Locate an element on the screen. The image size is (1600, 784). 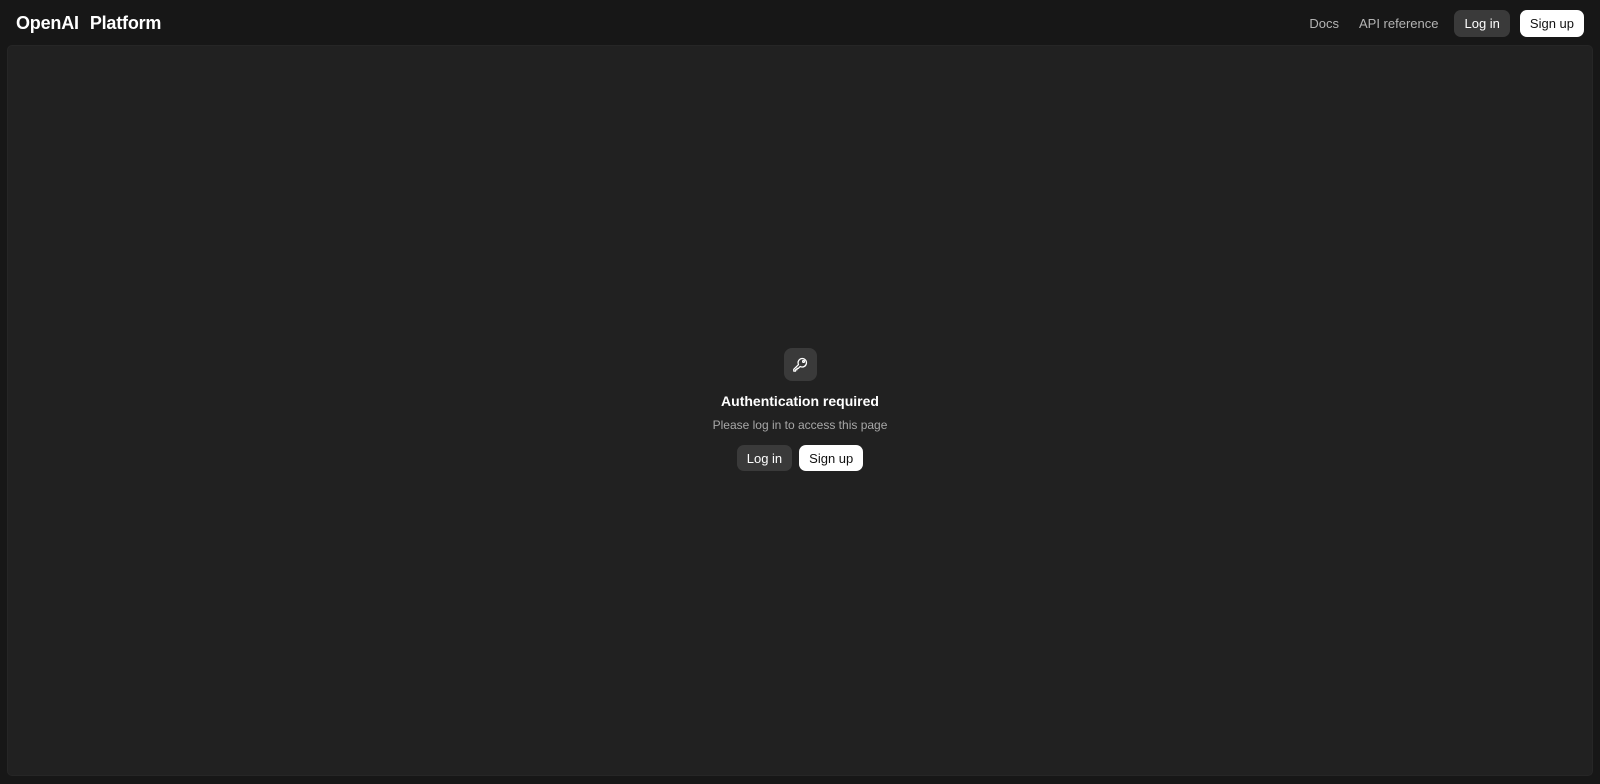
api-reference-link: API reference is located at coordinates (1399, 23).